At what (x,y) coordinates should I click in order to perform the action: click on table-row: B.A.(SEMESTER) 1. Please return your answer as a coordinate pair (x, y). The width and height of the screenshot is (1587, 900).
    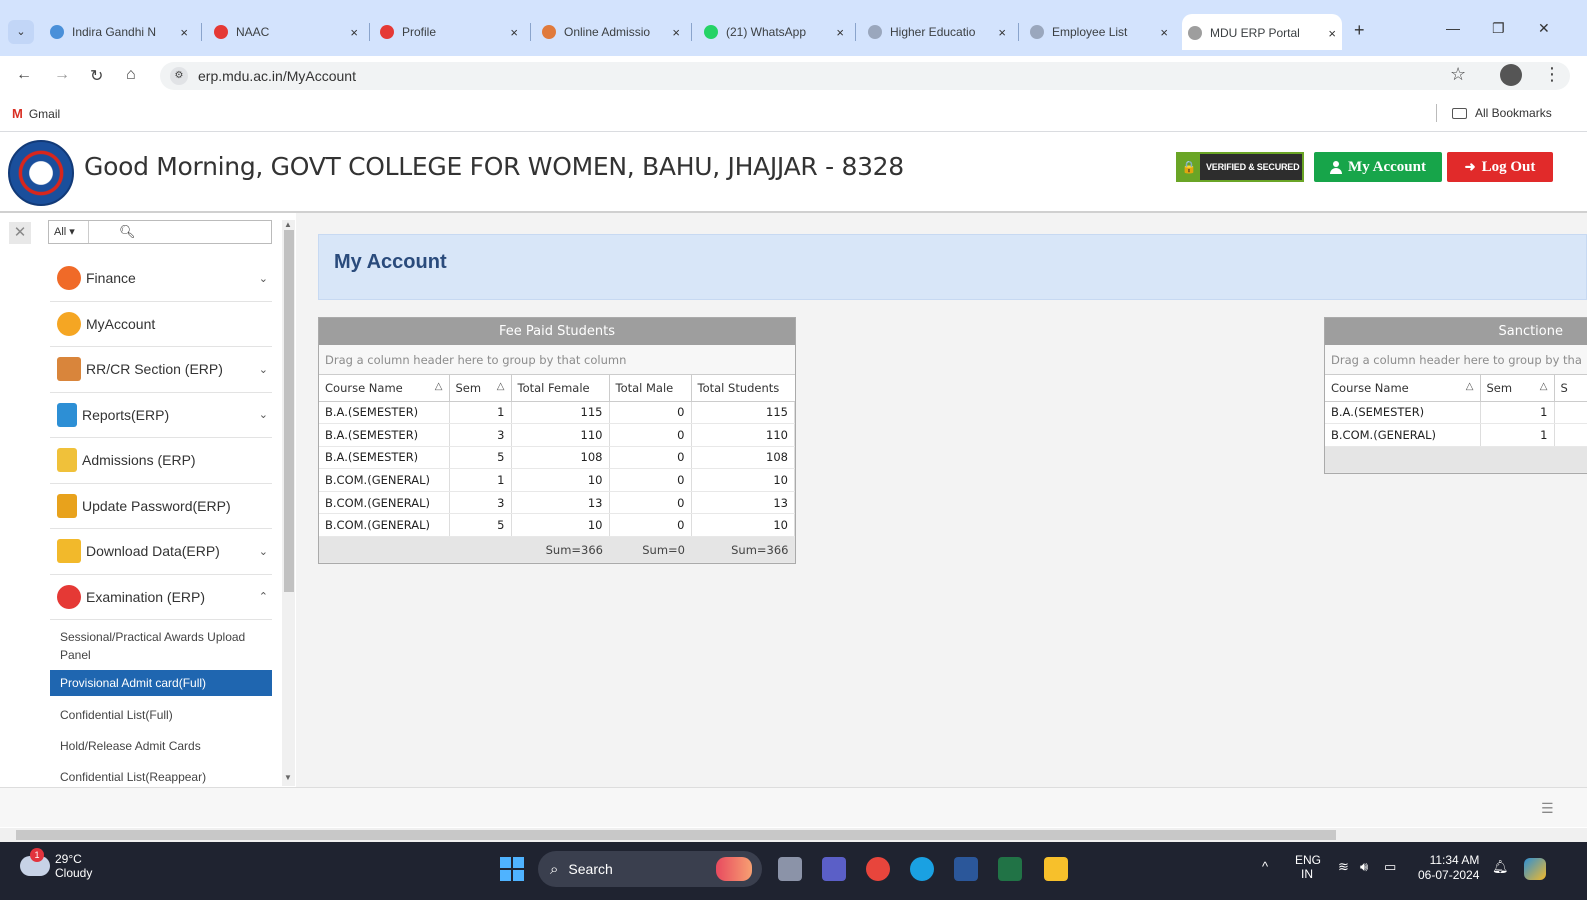
    Looking at the image, I should click on (1456, 413).